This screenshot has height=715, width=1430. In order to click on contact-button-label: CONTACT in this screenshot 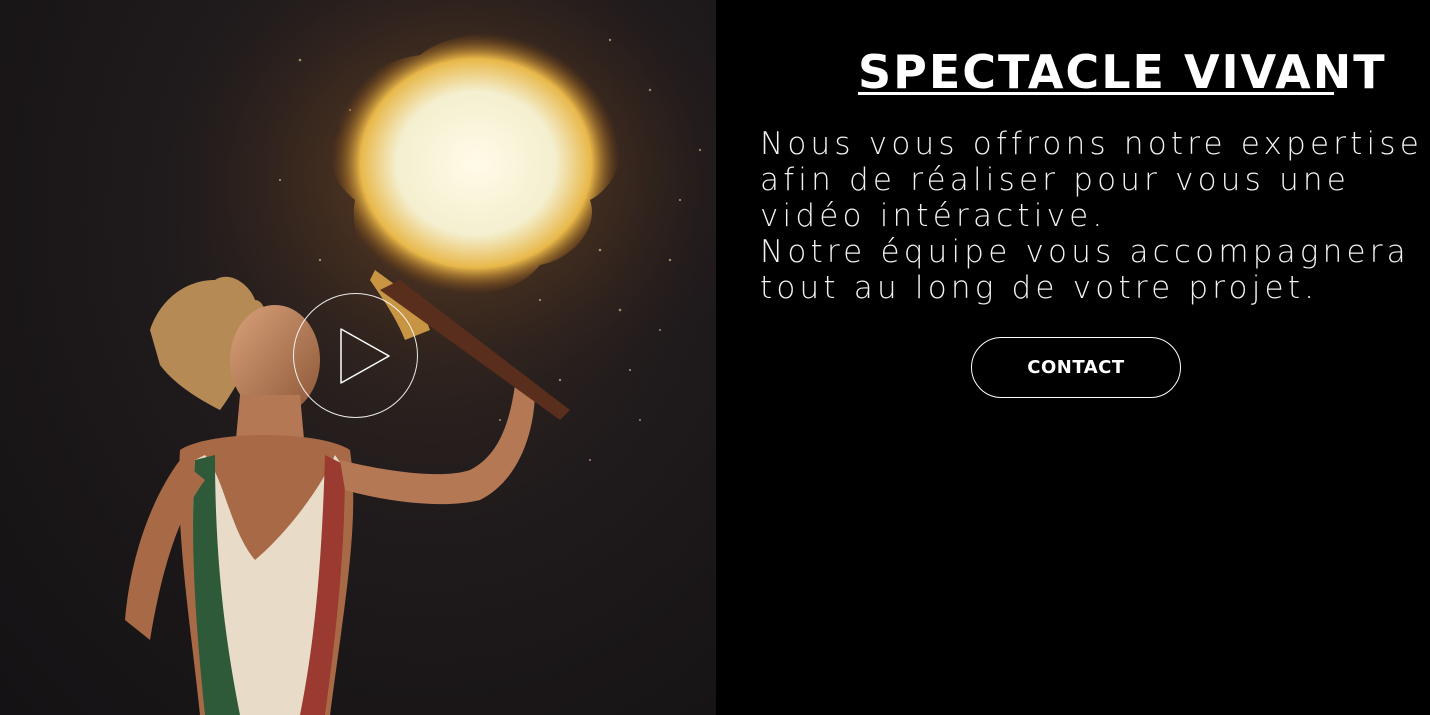, I will do `click(1076, 367)`.